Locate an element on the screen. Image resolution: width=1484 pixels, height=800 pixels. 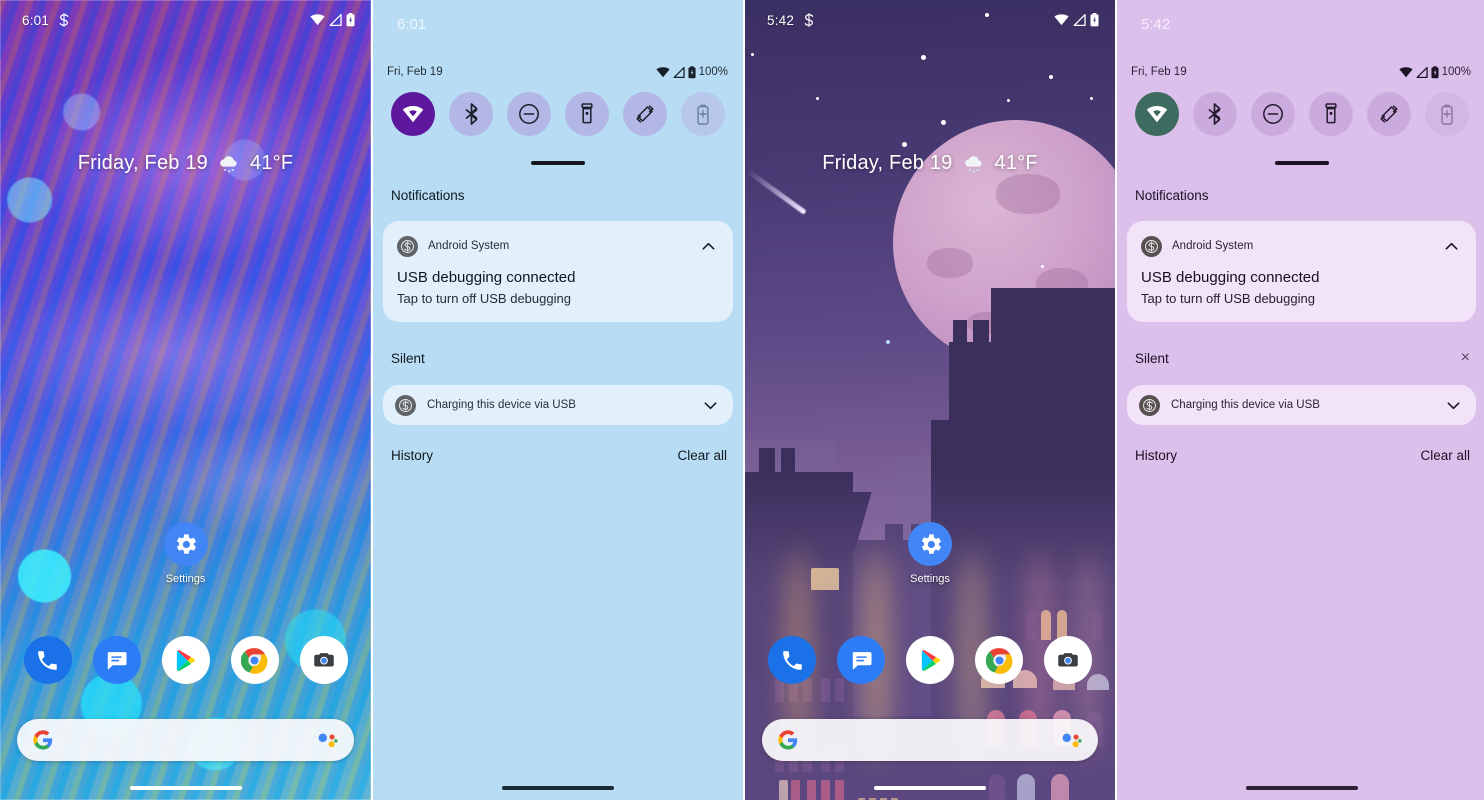
quick-settings-tiles is located at coordinates (1300, 114).